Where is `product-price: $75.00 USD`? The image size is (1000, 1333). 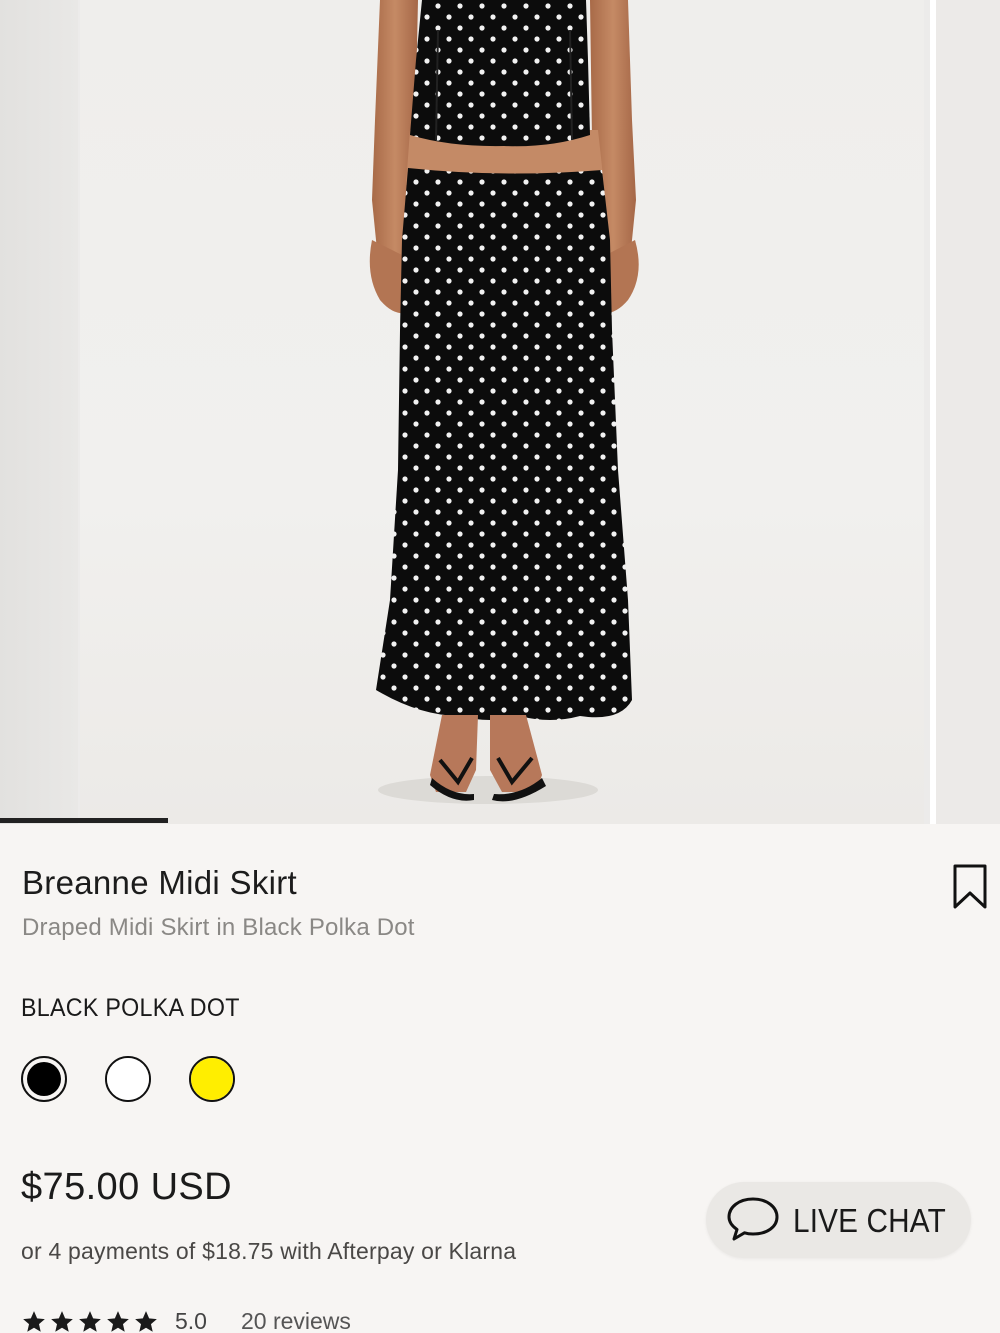 product-price: $75.00 USD is located at coordinates (127, 1187).